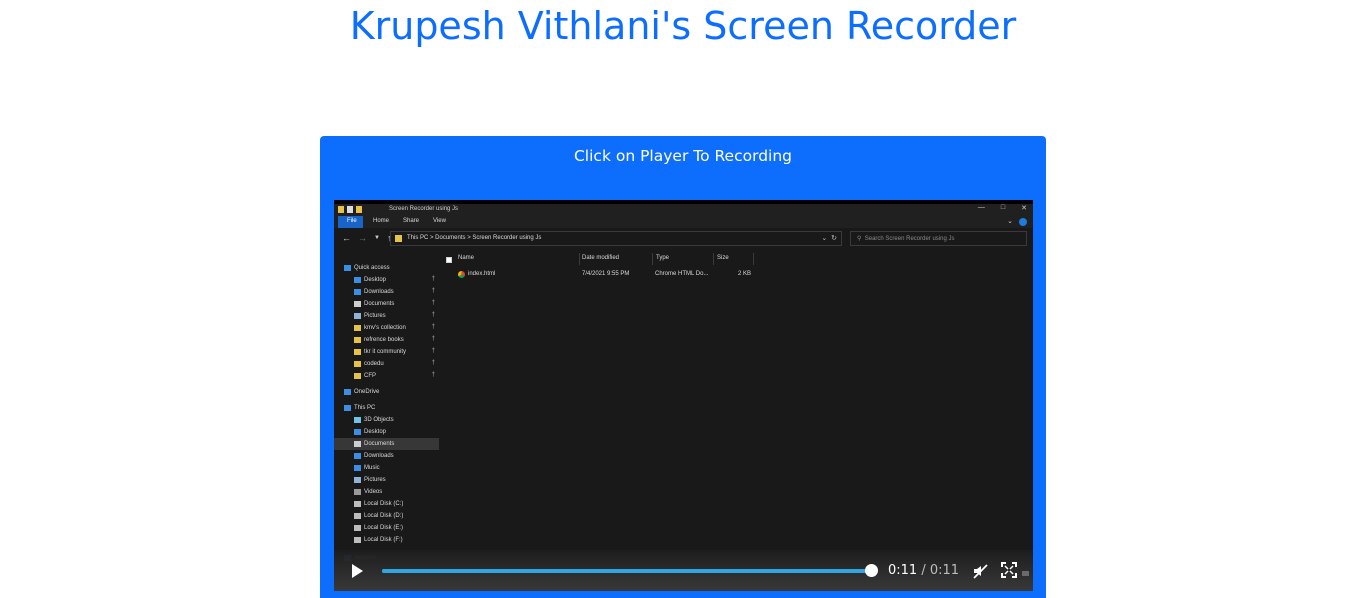 This screenshot has height=598, width=1366. What do you see at coordinates (439, 221) in the screenshot?
I see `ribbon-tab-view: View` at bounding box center [439, 221].